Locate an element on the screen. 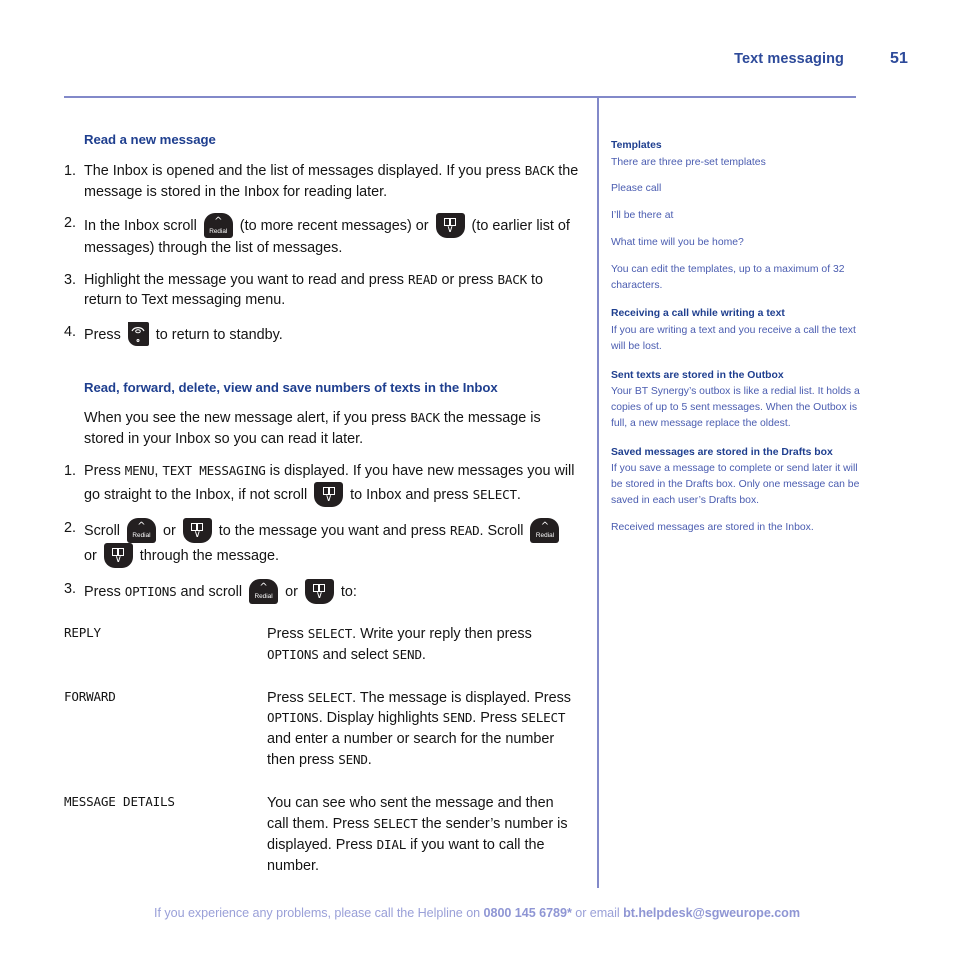 The image size is (954, 954). sidebar-note-paragraph: What time will you be home? is located at coordinates (677, 243).